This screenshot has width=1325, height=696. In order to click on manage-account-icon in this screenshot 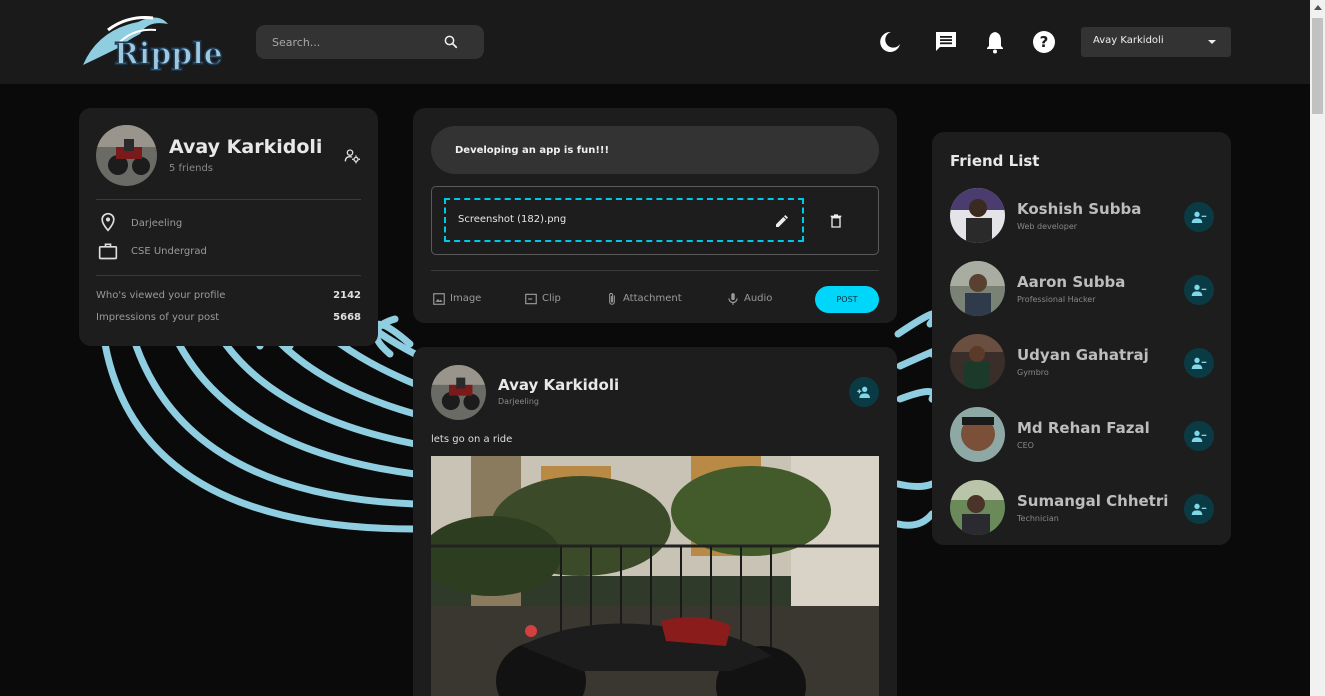, I will do `click(352, 156)`.